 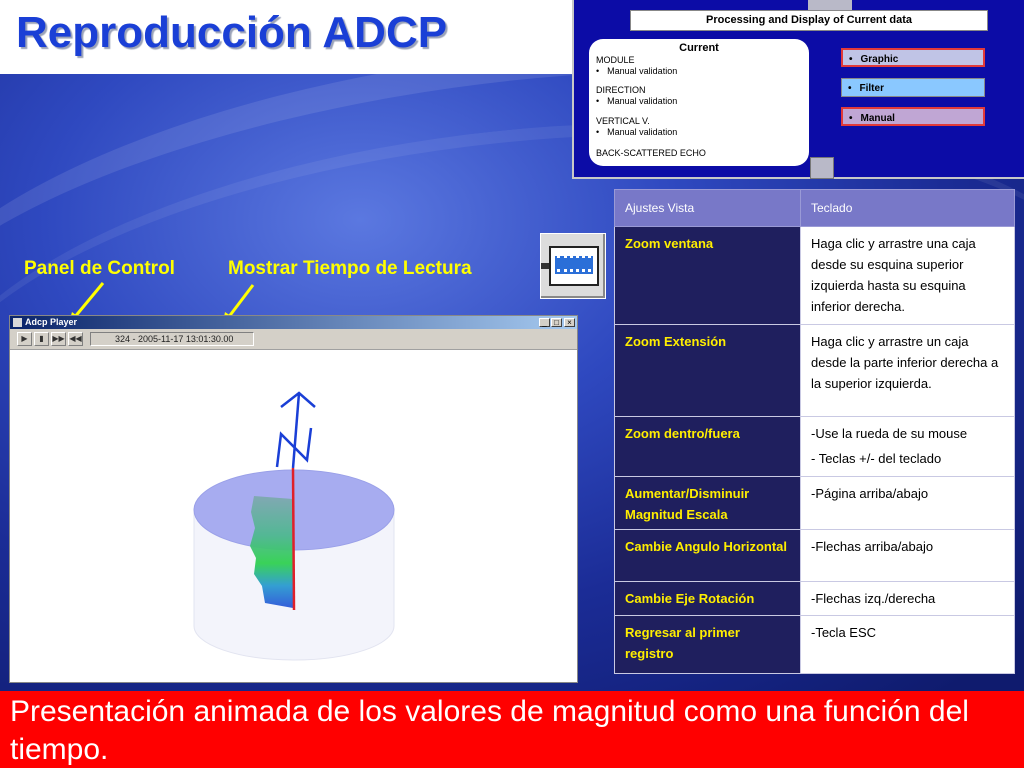 I want to click on fast-forward-button: ▶▶, so click(x=58, y=339).